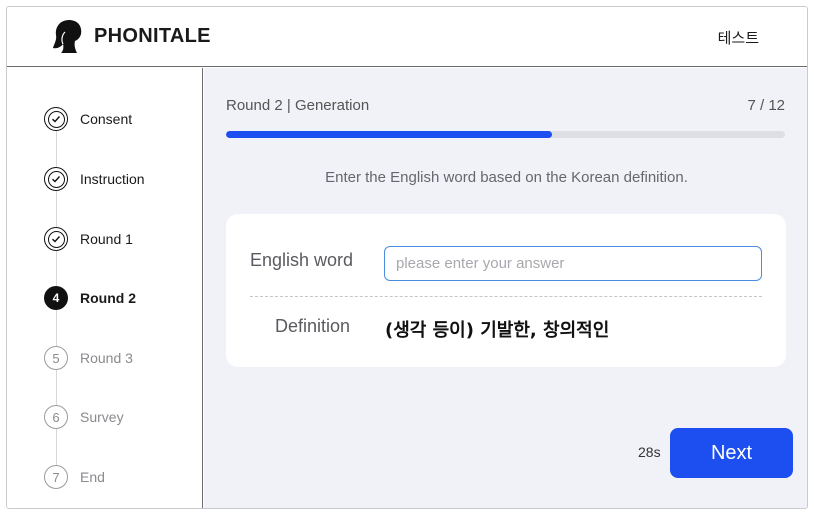 The height and width of the screenshot is (515, 814). What do you see at coordinates (112, 179) in the screenshot?
I see `step-label: Instruction` at bounding box center [112, 179].